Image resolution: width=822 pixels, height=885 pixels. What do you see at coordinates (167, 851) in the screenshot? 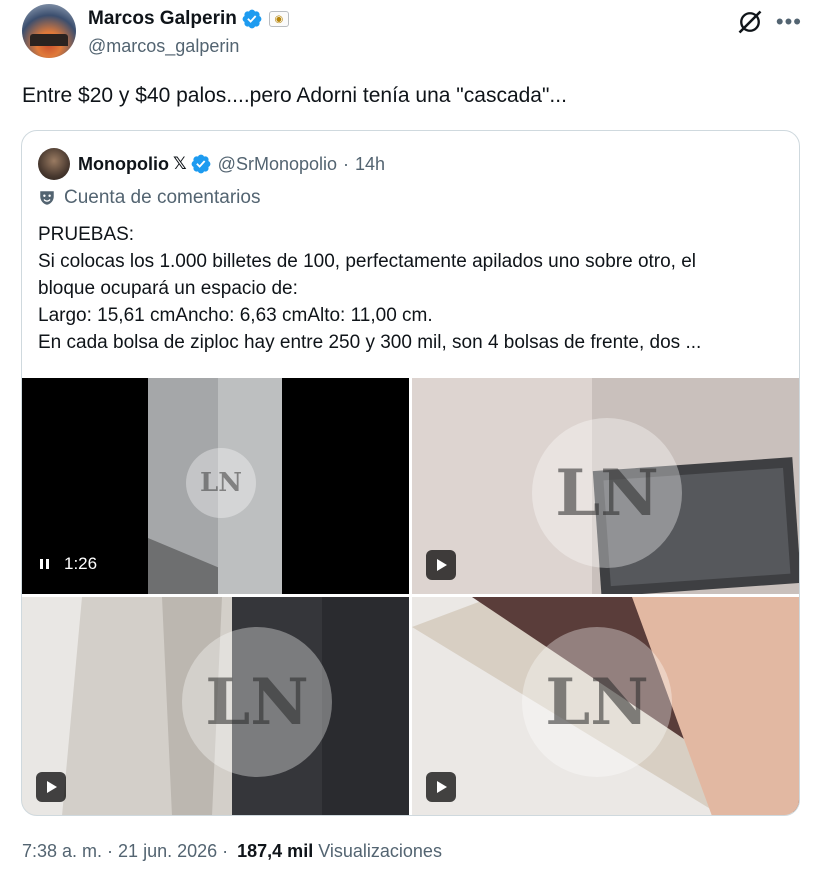
I see `tweet-date: 21 jun. 2026` at bounding box center [167, 851].